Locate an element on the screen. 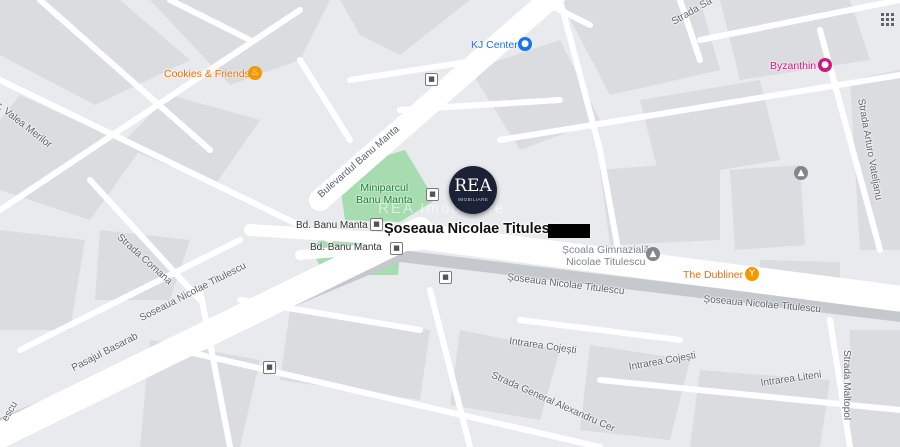 The width and height of the screenshot is (900, 447). marker-logo: REA is located at coordinates (473, 186).